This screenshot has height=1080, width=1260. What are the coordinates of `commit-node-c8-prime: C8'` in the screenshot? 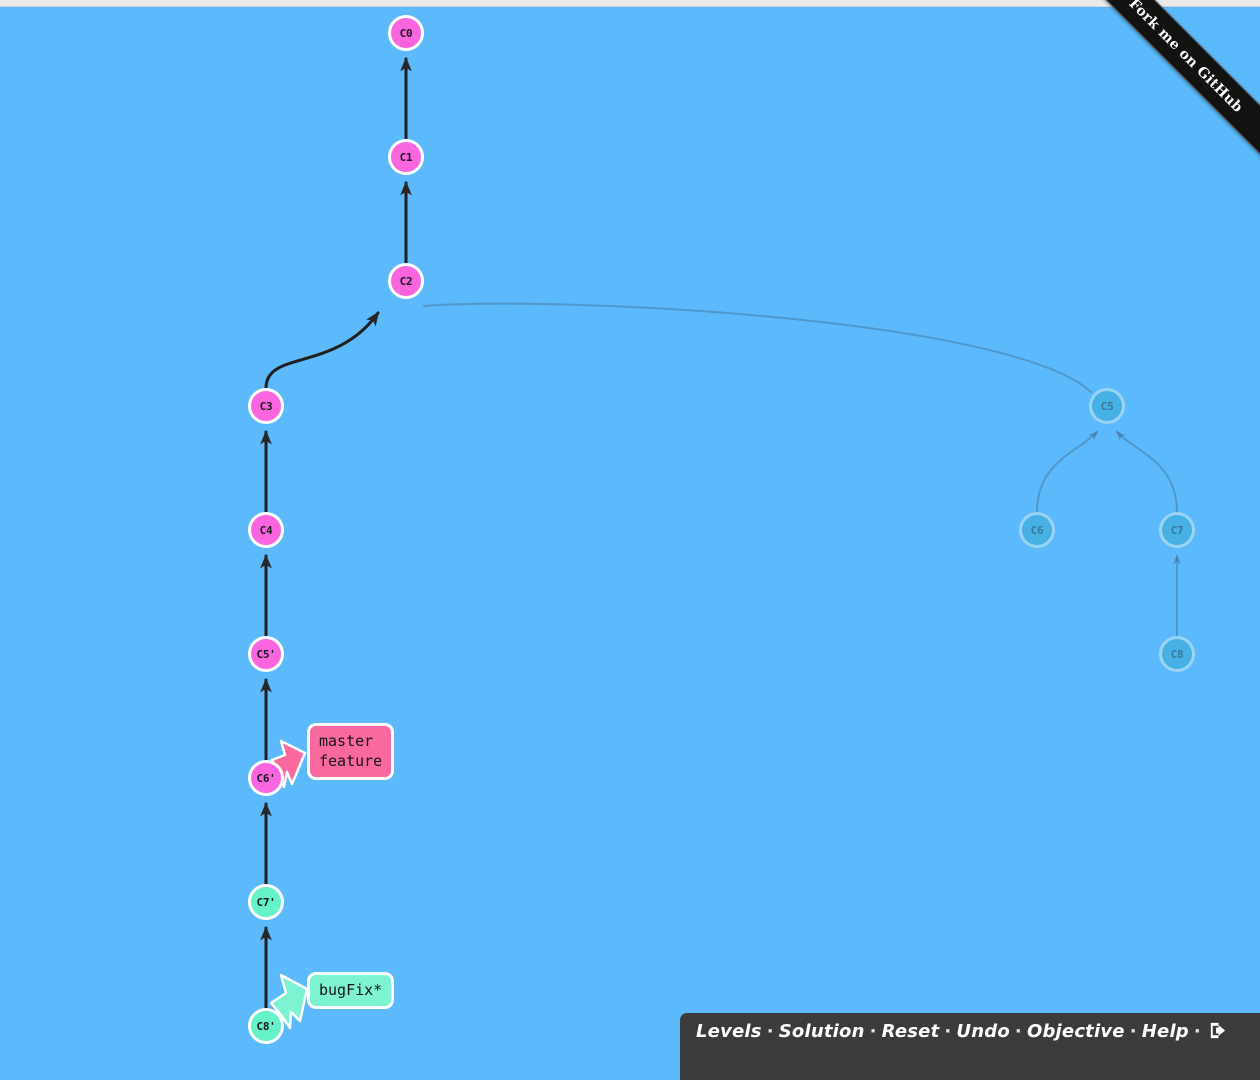 It's located at (266, 1026).